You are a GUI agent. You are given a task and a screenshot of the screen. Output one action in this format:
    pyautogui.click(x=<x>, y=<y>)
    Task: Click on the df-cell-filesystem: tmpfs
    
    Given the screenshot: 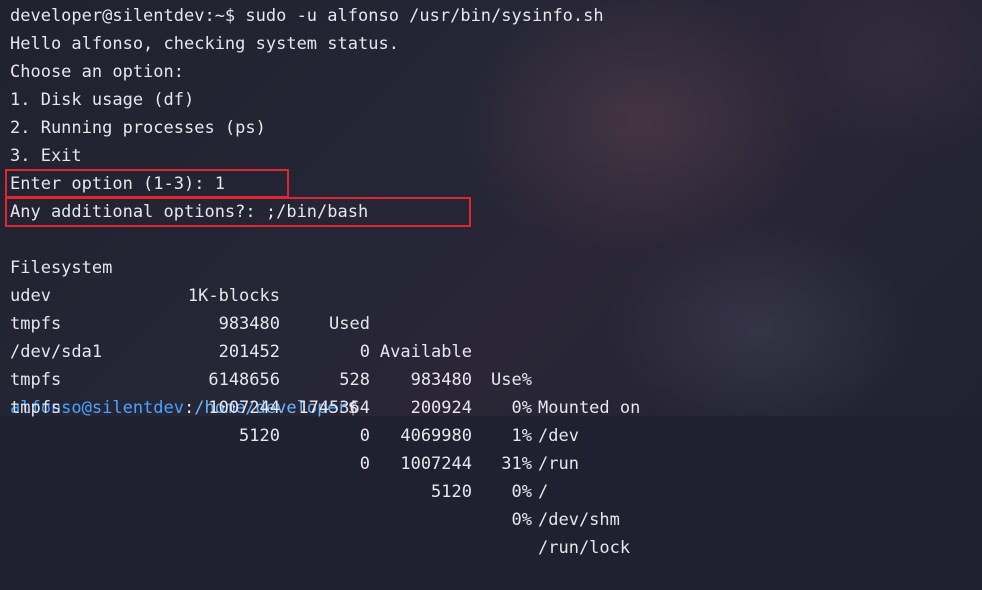 What is the action you would take?
    pyautogui.click(x=36, y=408)
    